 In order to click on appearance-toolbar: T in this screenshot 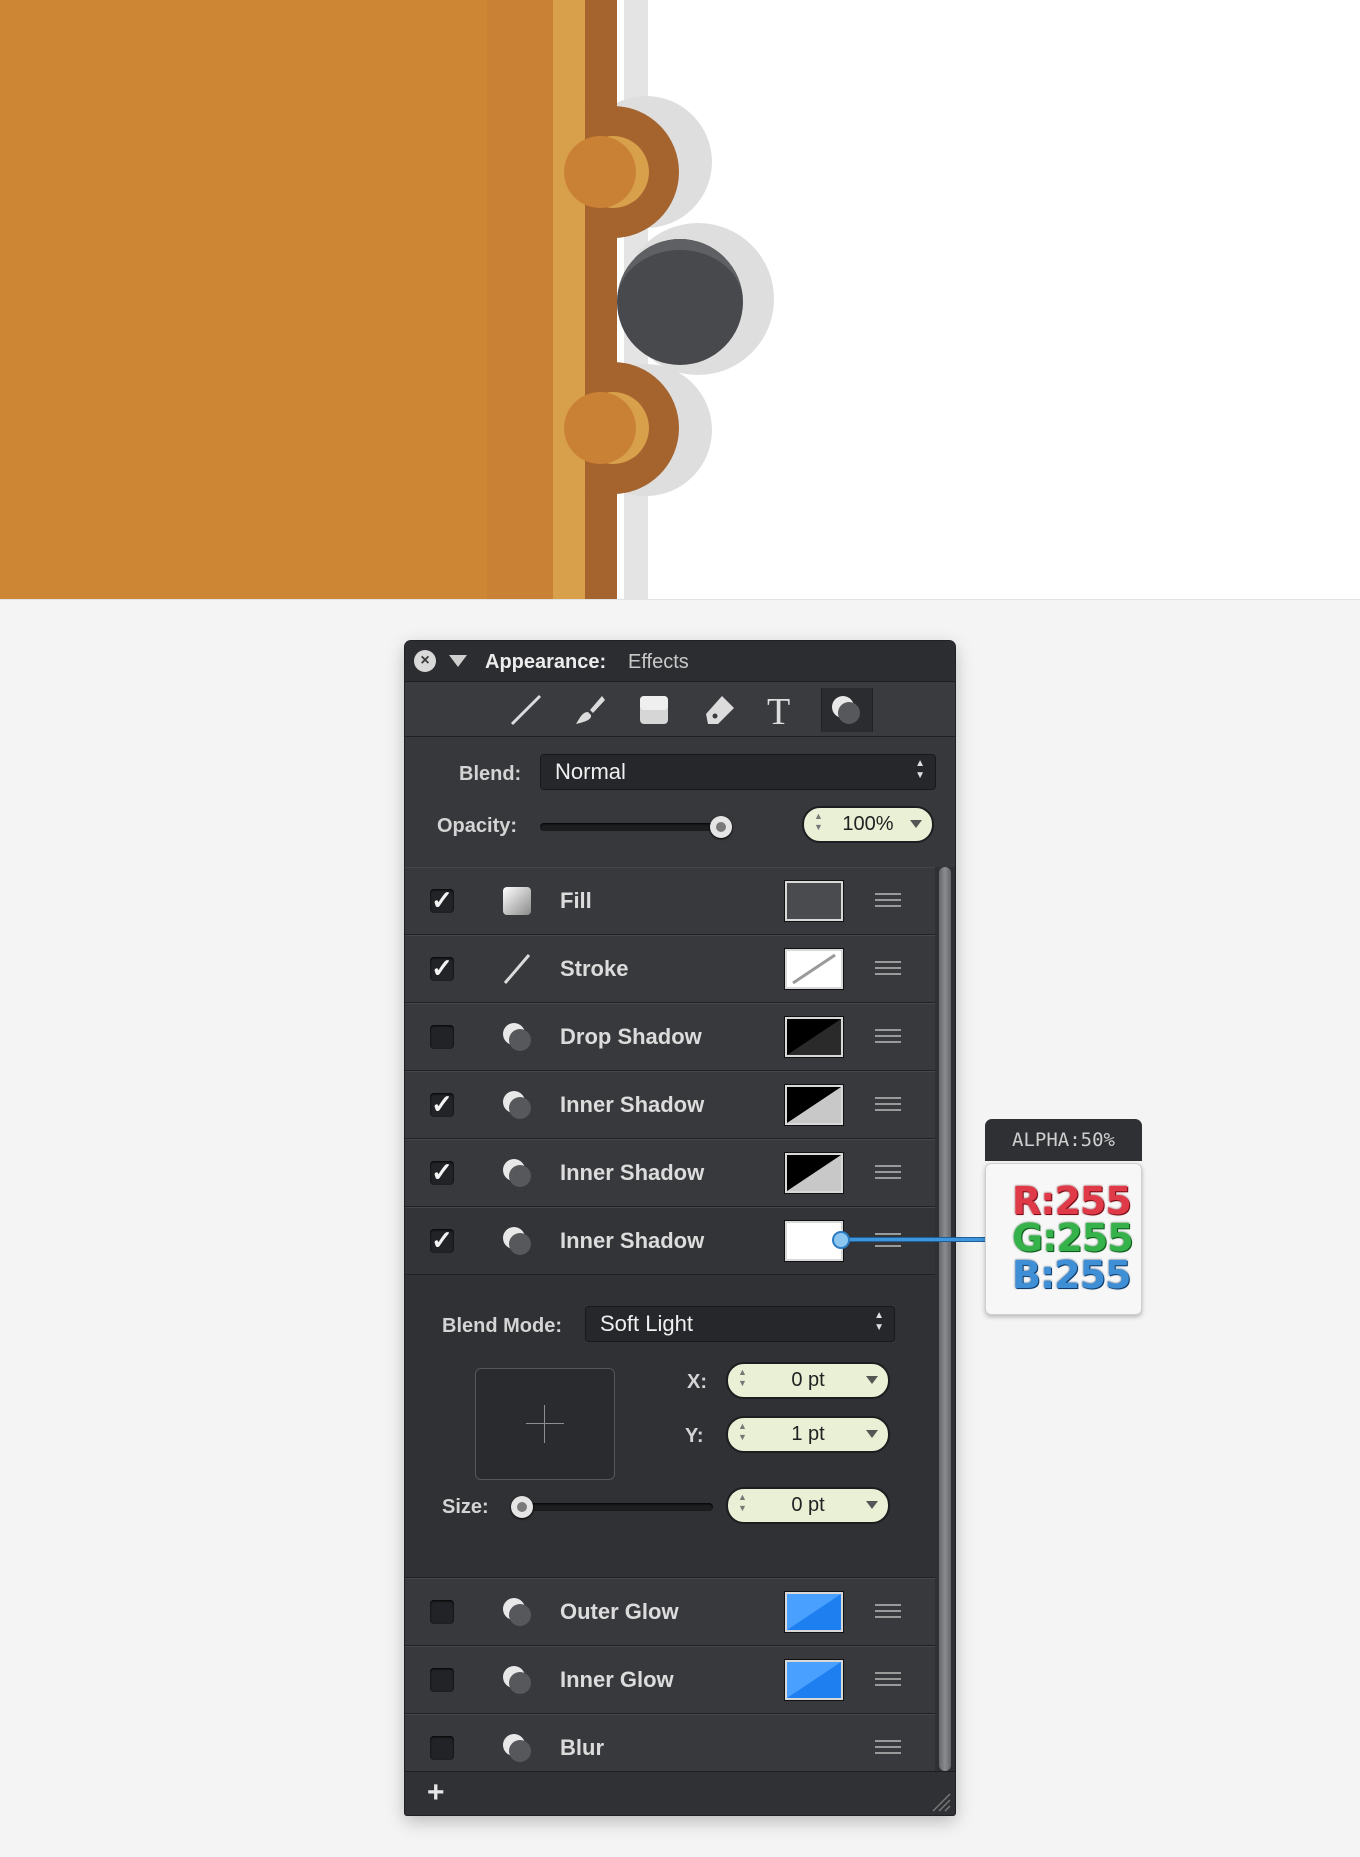, I will do `click(680, 709)`.